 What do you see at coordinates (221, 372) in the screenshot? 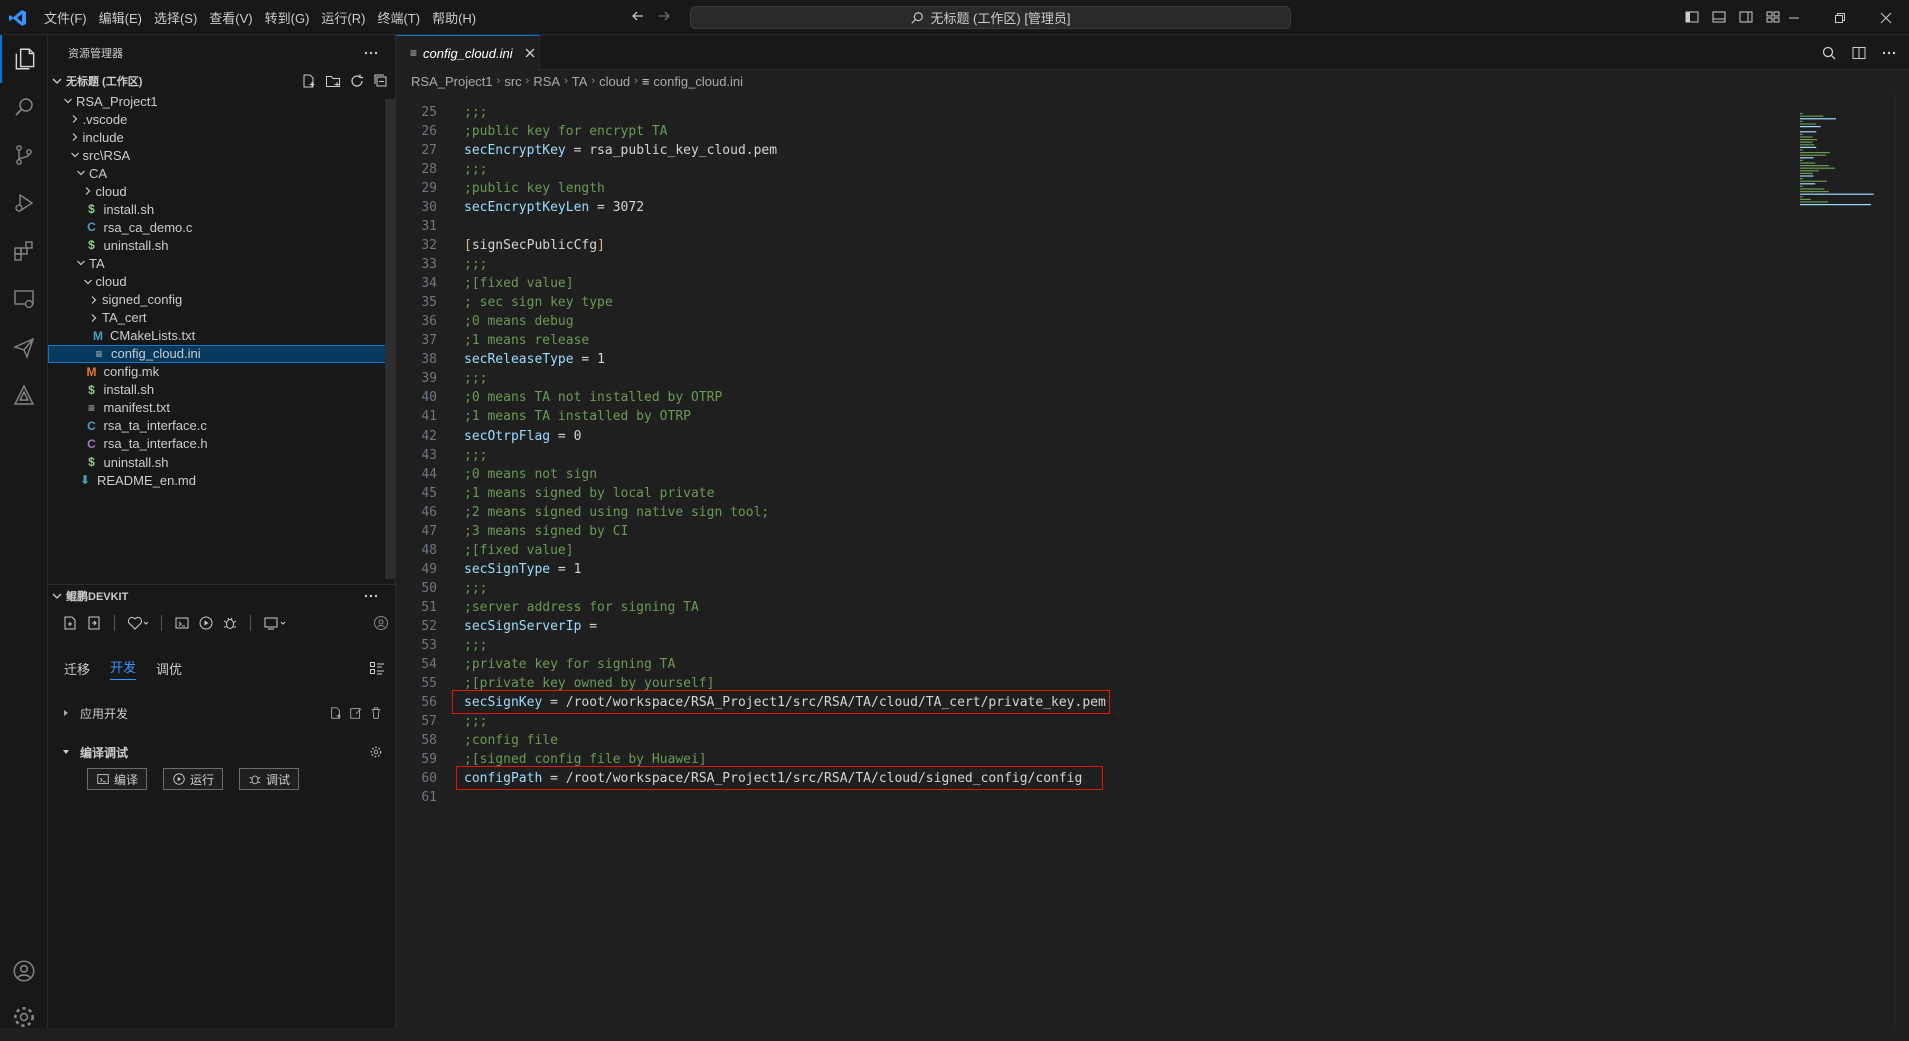
I see `tree-file-item: Mconfig.mk` at bounding box center [221, 372].